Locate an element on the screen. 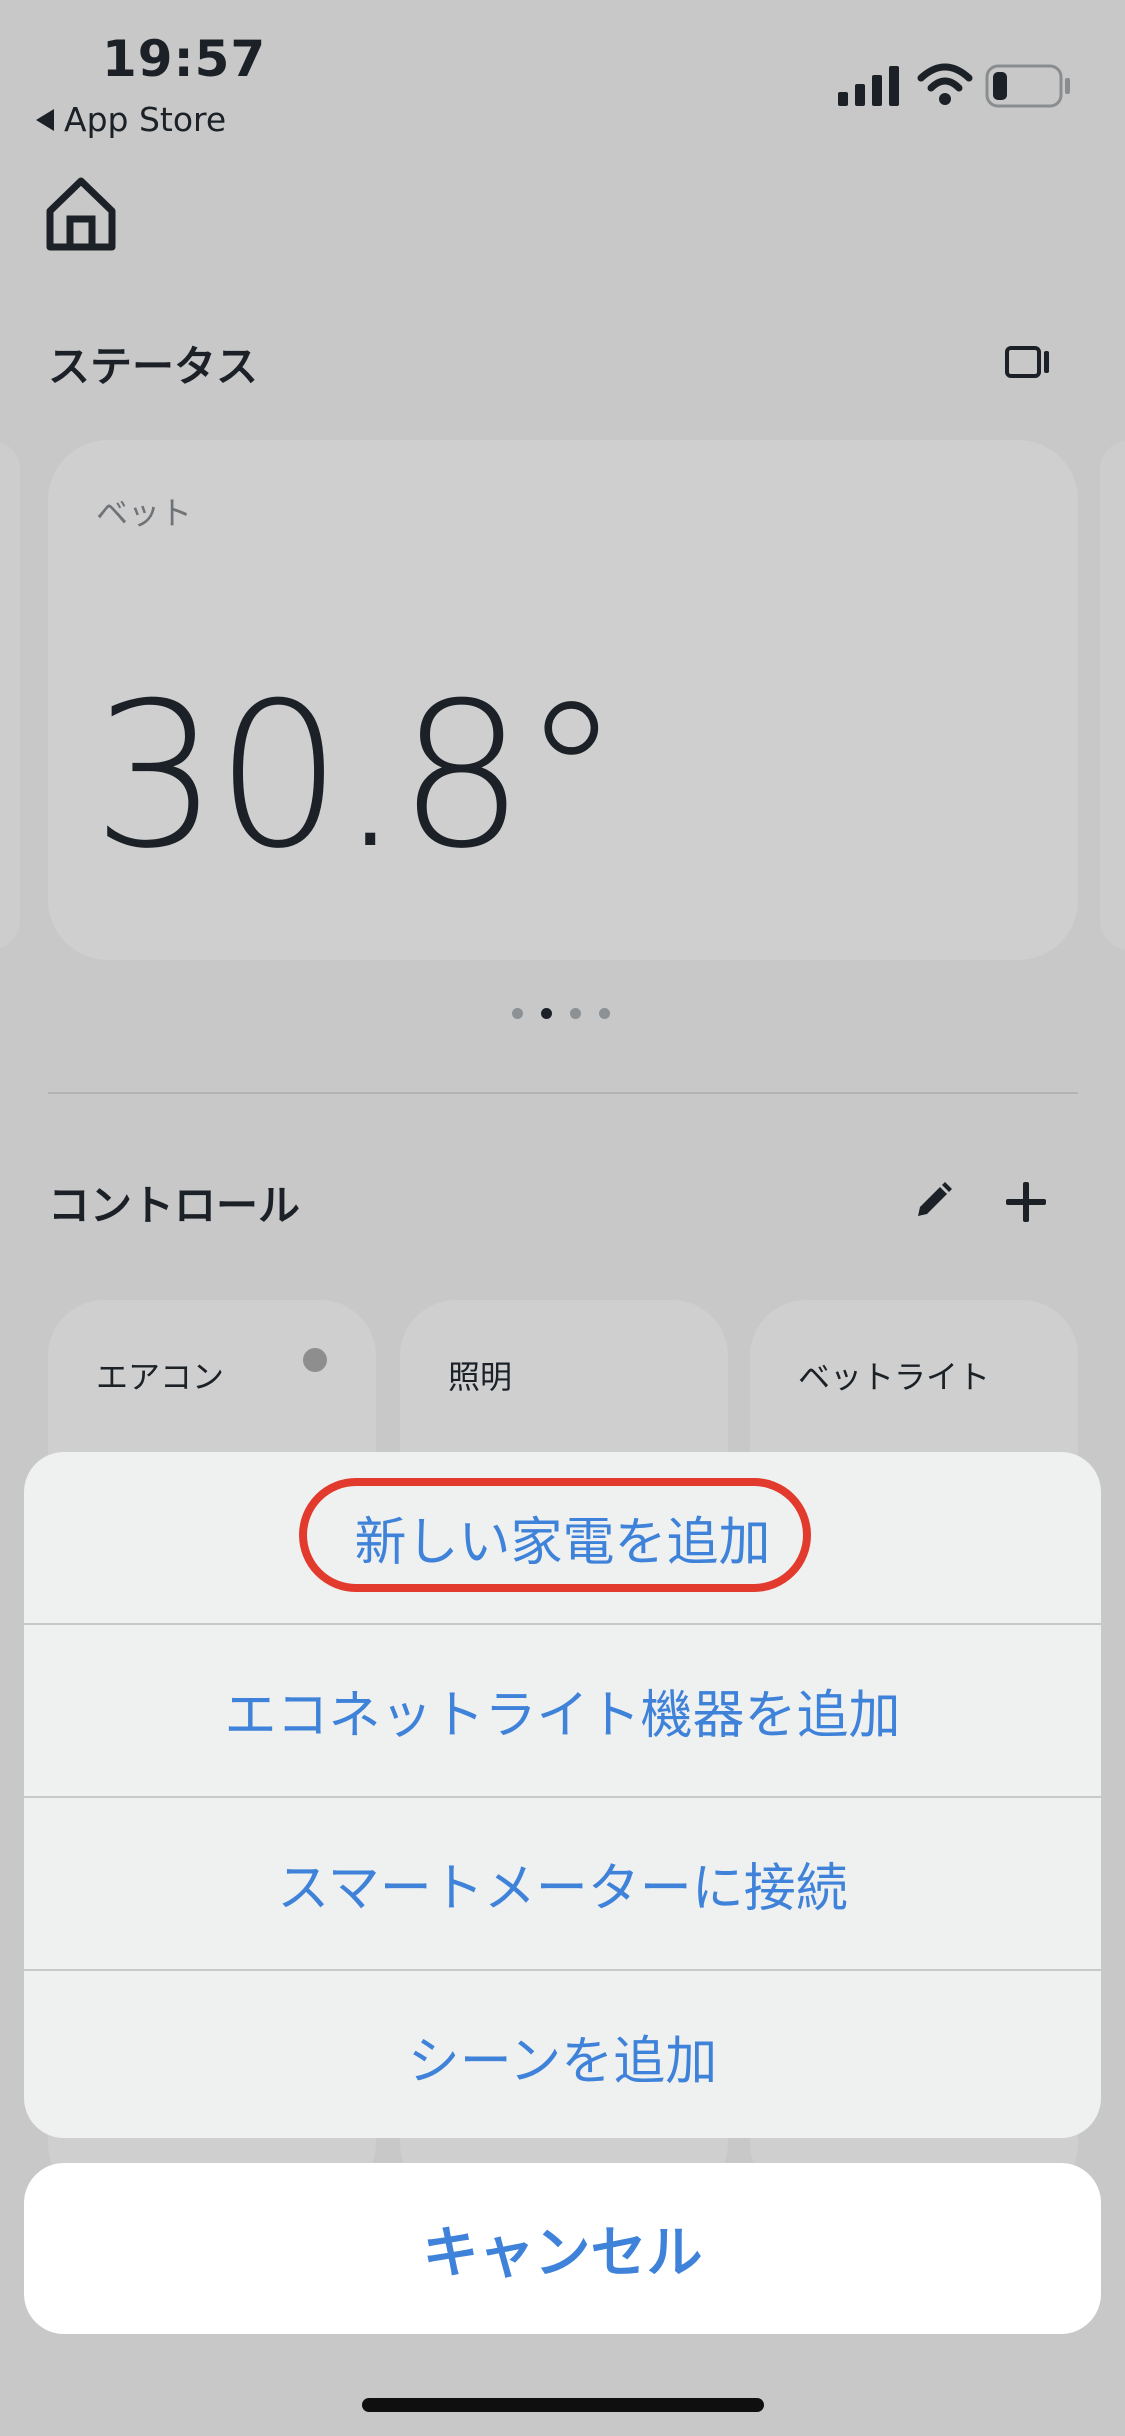  tile-label: エアコン is located at coordinates (160, 1377).